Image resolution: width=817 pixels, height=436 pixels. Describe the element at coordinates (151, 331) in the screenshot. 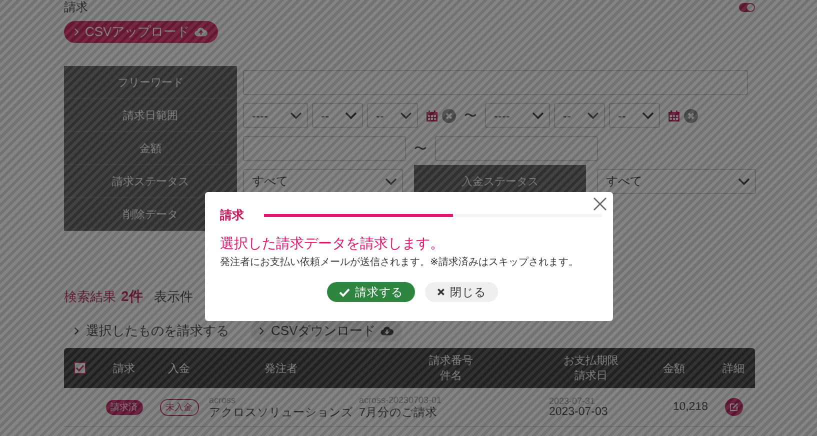

I see `action-link: 選択したものを請求する` at that location.